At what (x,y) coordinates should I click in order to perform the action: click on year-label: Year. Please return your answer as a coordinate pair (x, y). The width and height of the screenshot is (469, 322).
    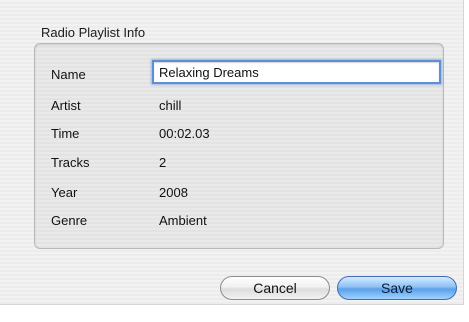
    Looking at the image, I should click on (64, 192).